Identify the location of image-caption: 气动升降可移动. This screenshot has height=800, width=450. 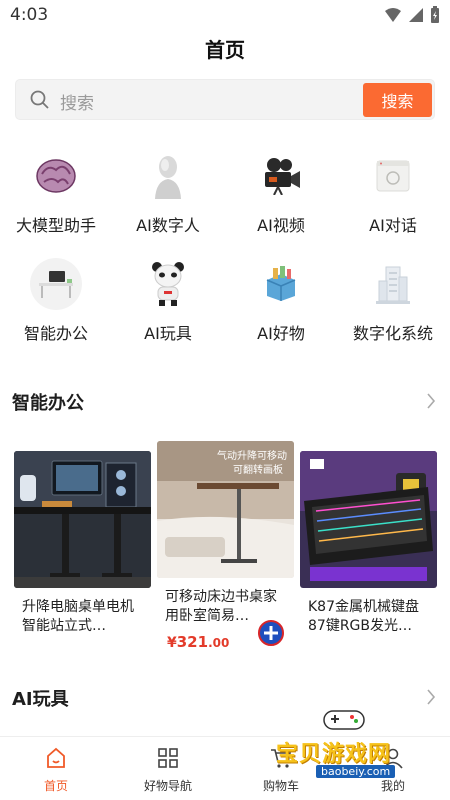
(252, 456).